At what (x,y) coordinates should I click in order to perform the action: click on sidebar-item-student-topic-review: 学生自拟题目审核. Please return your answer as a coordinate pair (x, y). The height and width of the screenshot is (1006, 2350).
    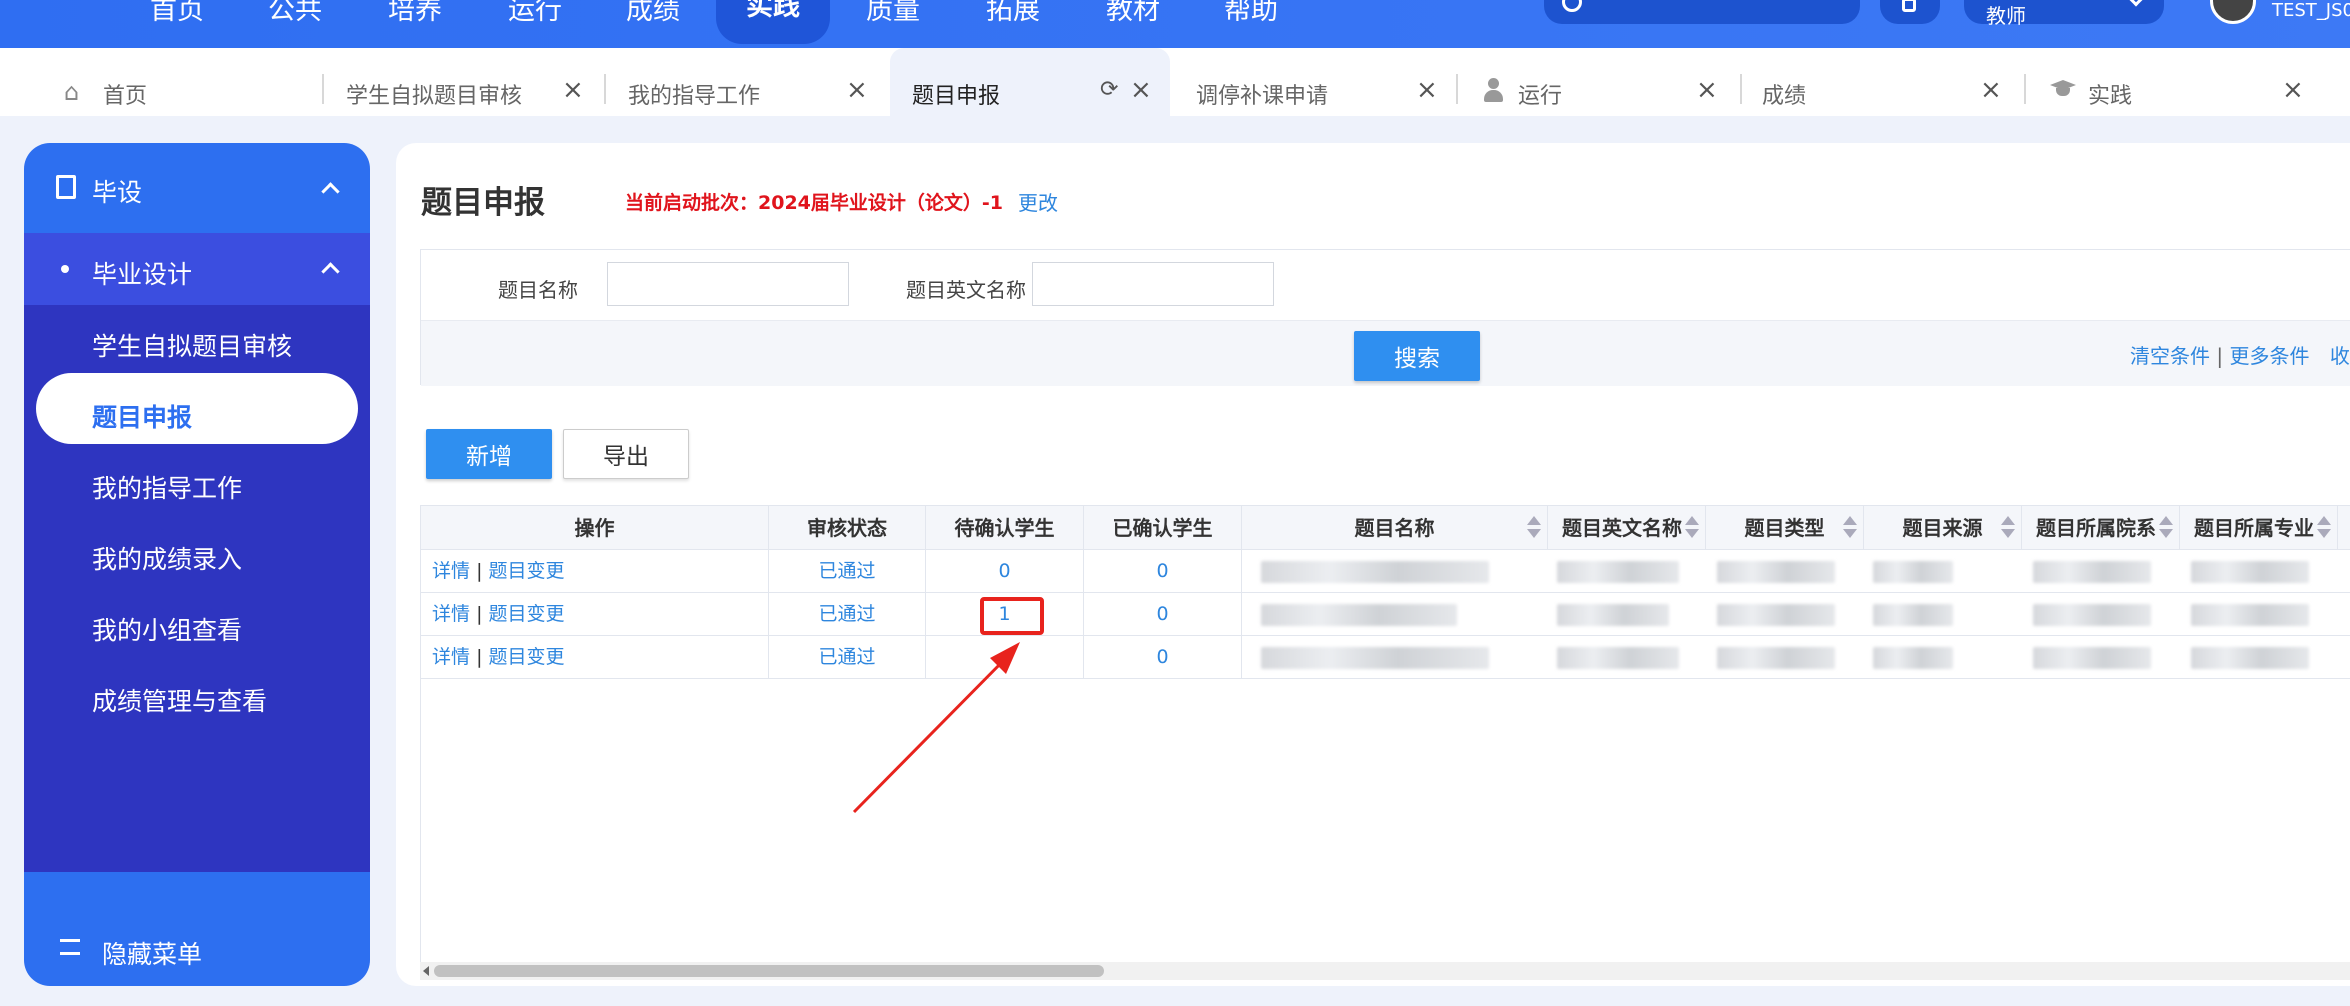
    Looking at the image, I should click on (192, 345).